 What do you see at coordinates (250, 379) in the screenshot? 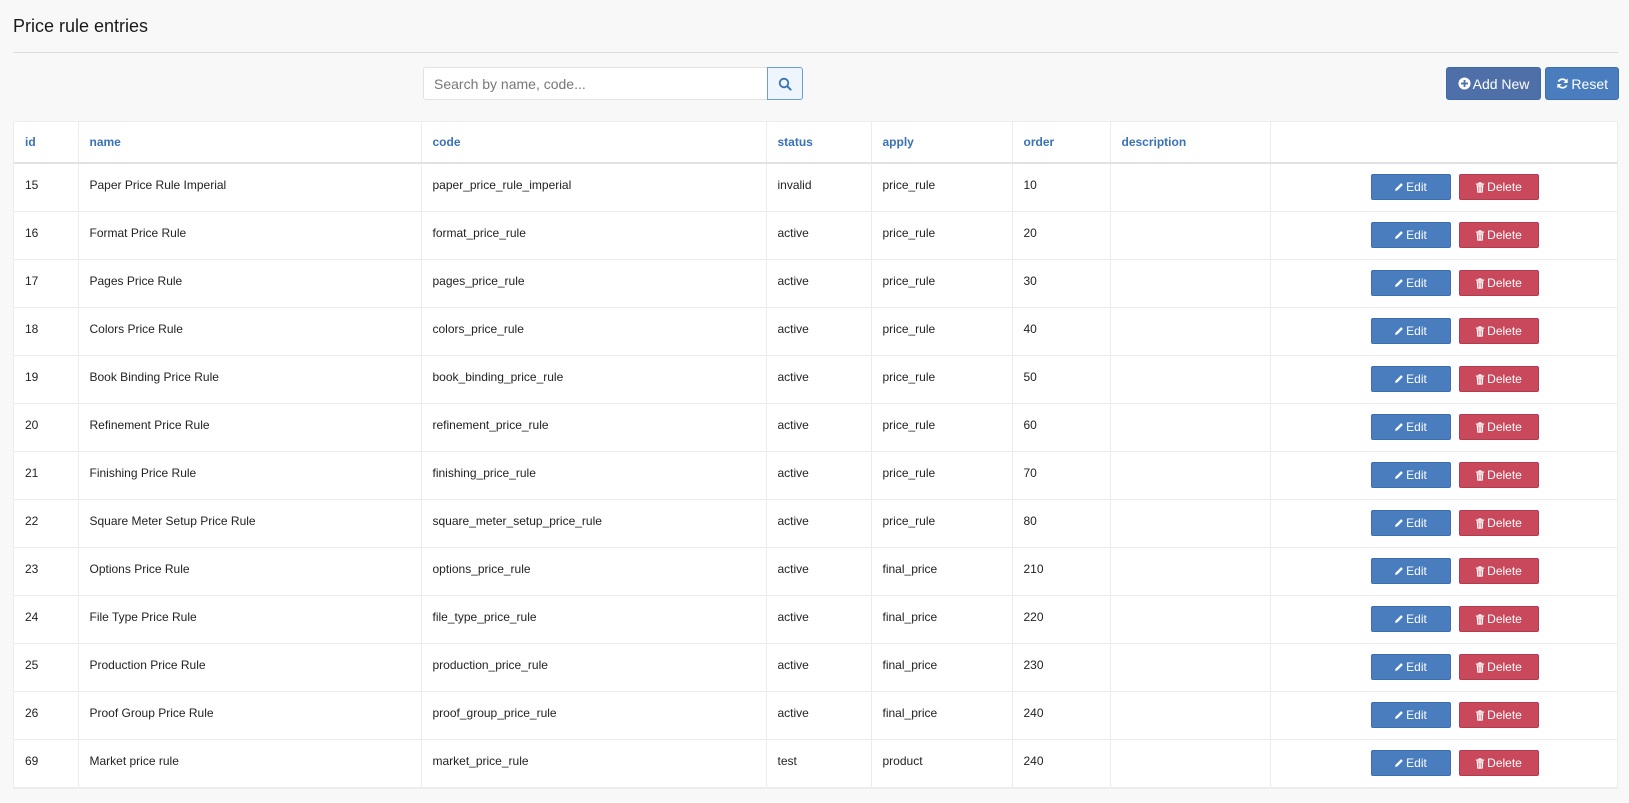
I see `cell-name: Book Binding Price Rule` at bounding box center [250, 379].